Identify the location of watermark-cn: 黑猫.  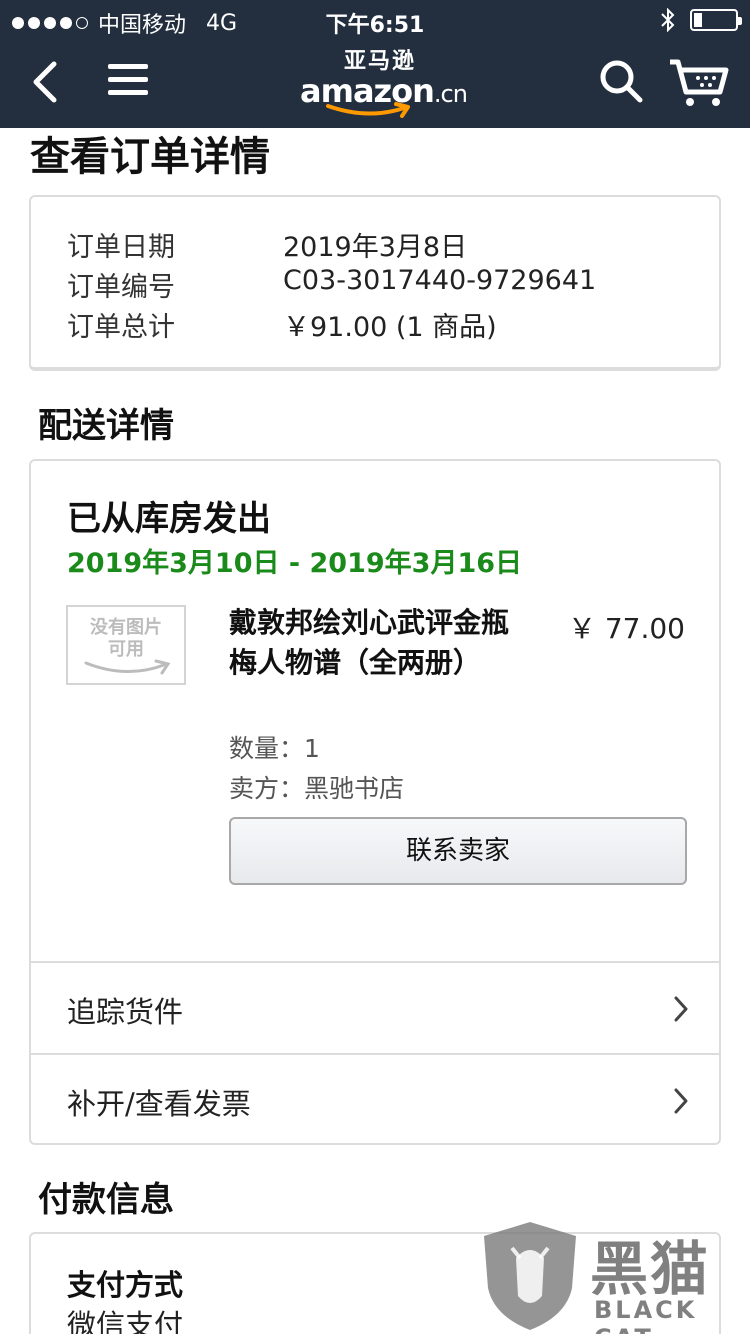
(650, 1269).